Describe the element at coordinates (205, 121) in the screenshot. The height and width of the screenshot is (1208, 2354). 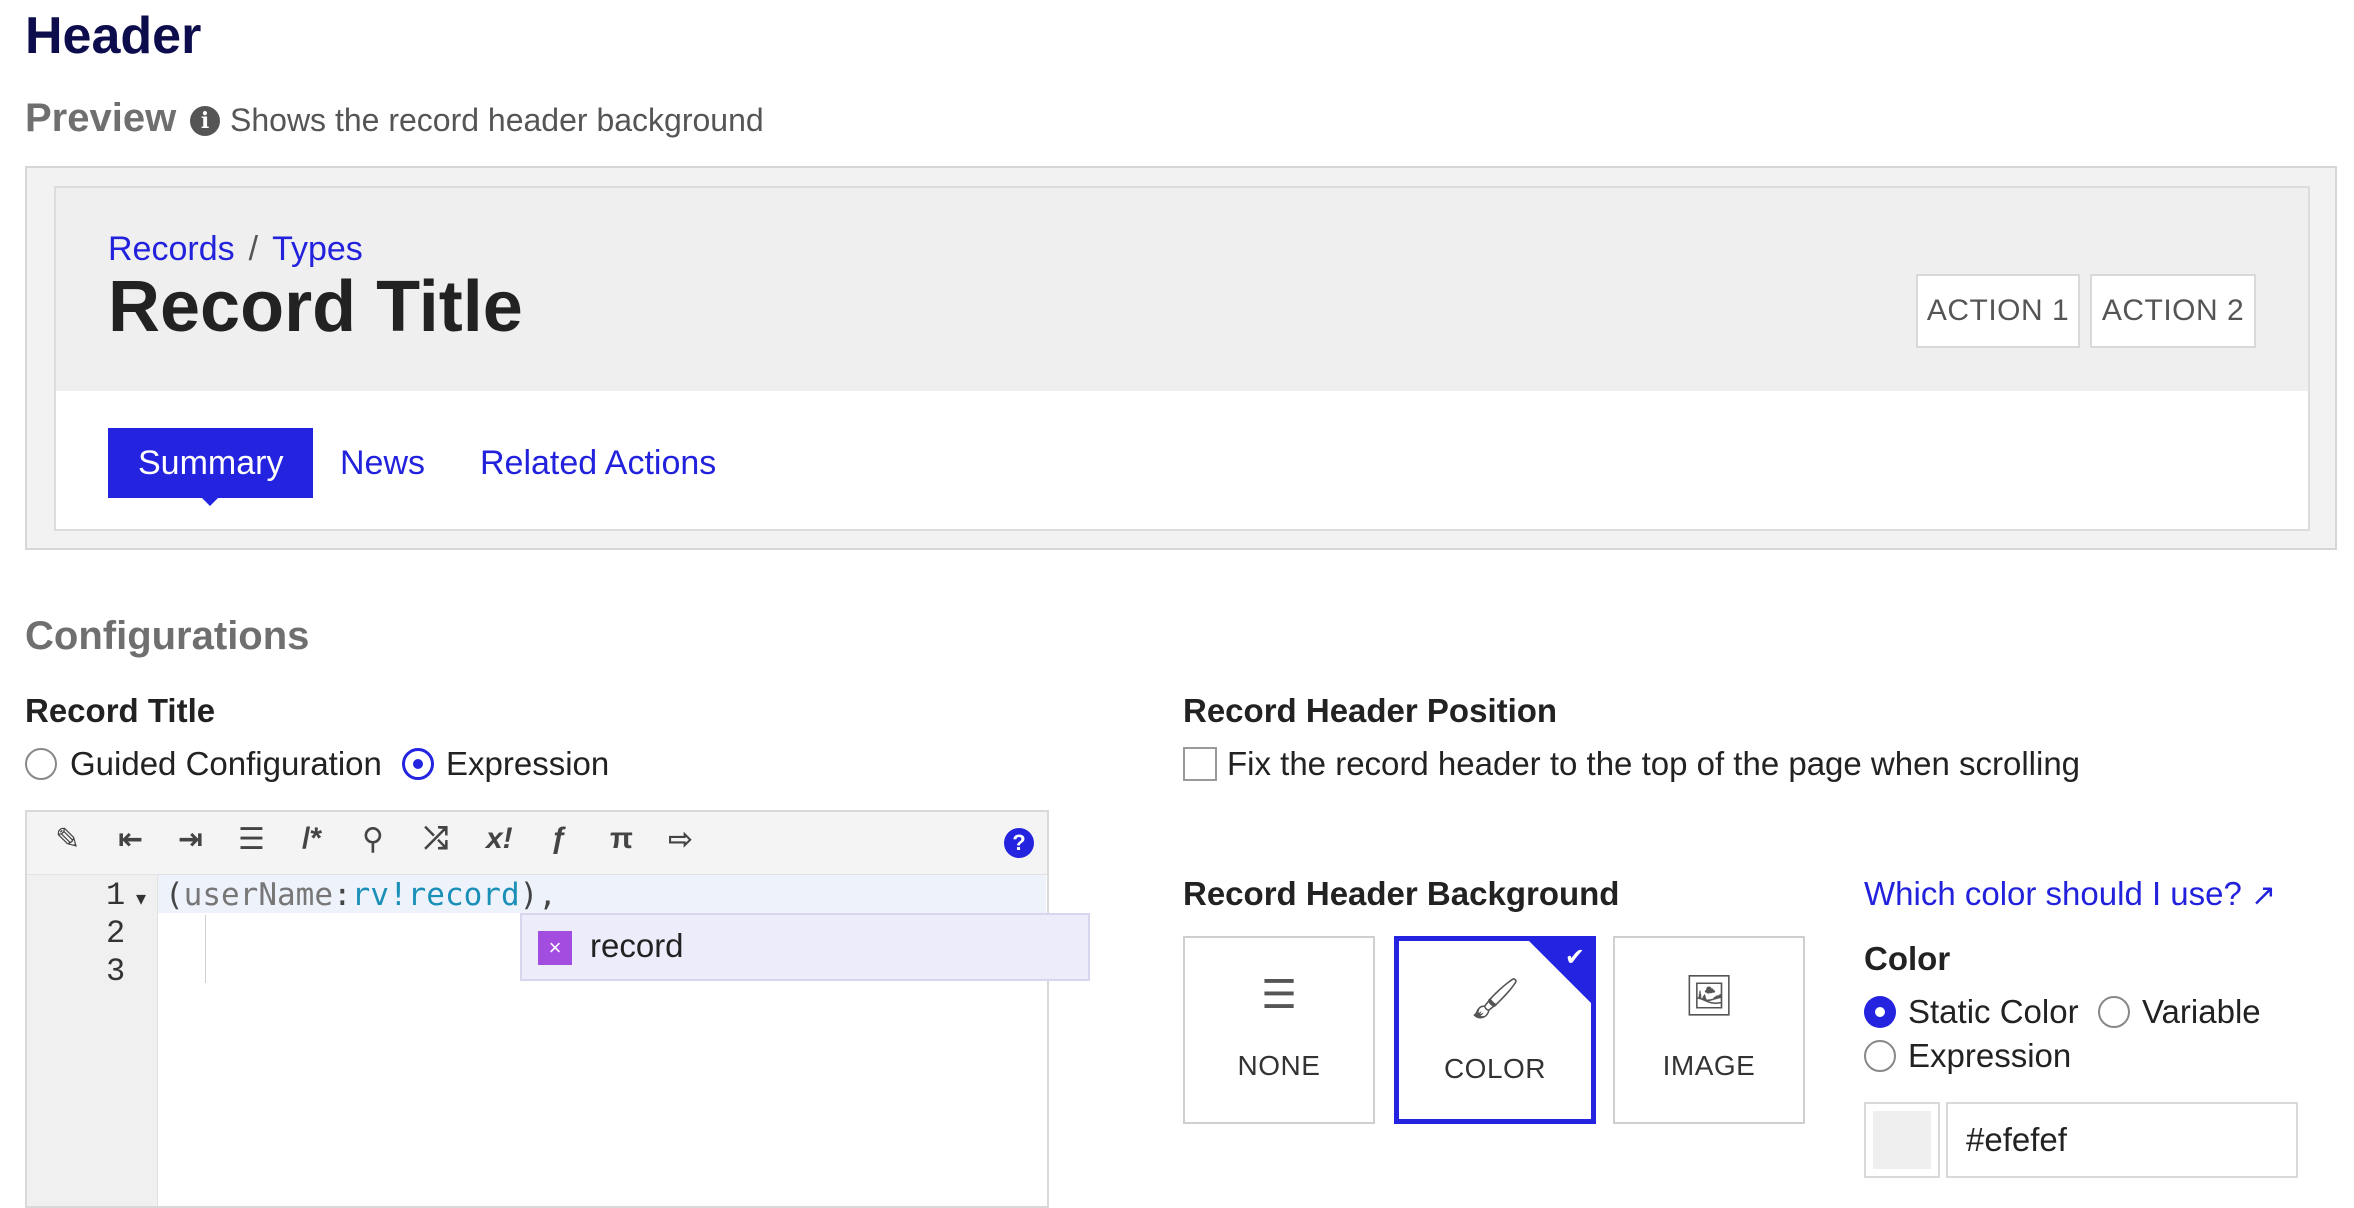
I see `info-icon: i` at that location.